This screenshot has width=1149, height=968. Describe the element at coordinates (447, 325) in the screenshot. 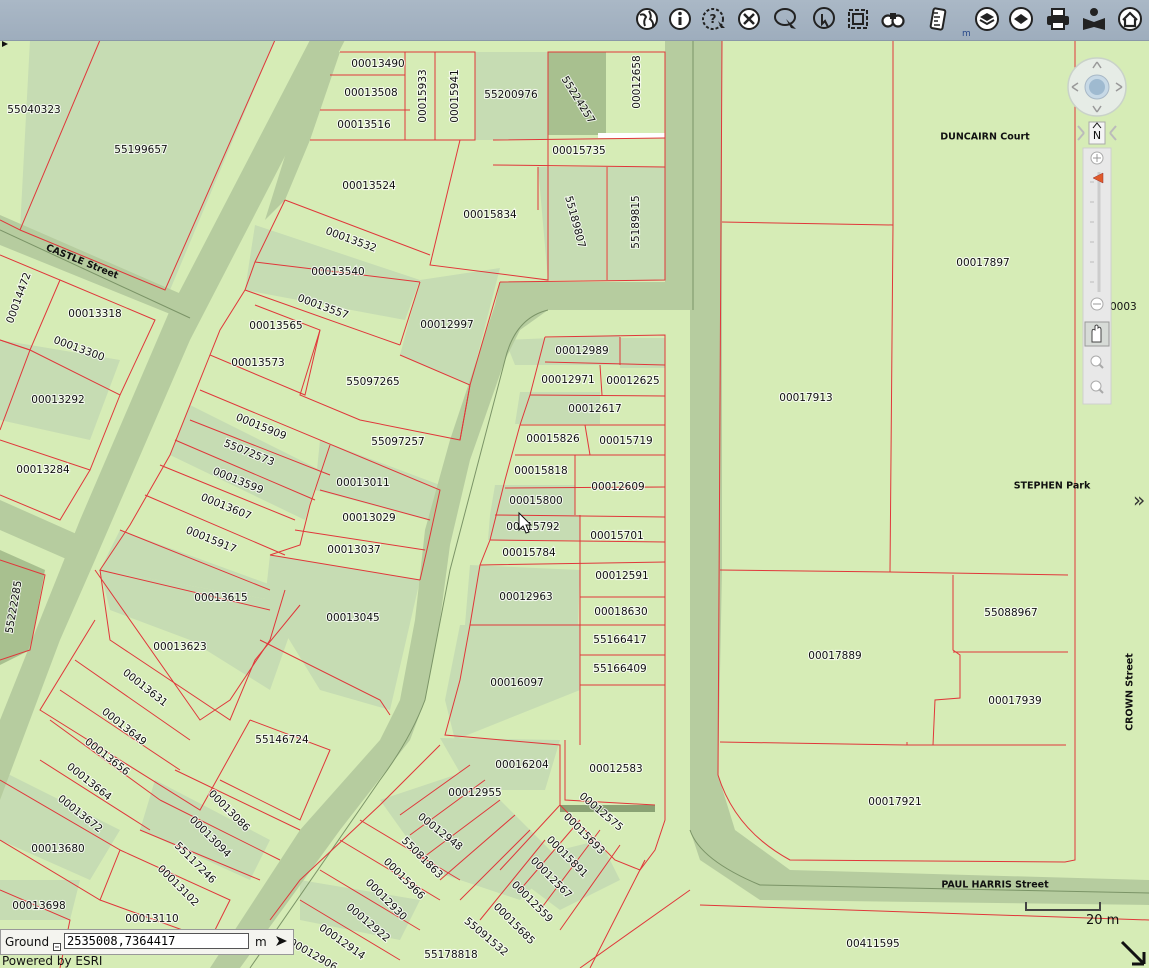

I see `parcel-label: 00012997` at that location.